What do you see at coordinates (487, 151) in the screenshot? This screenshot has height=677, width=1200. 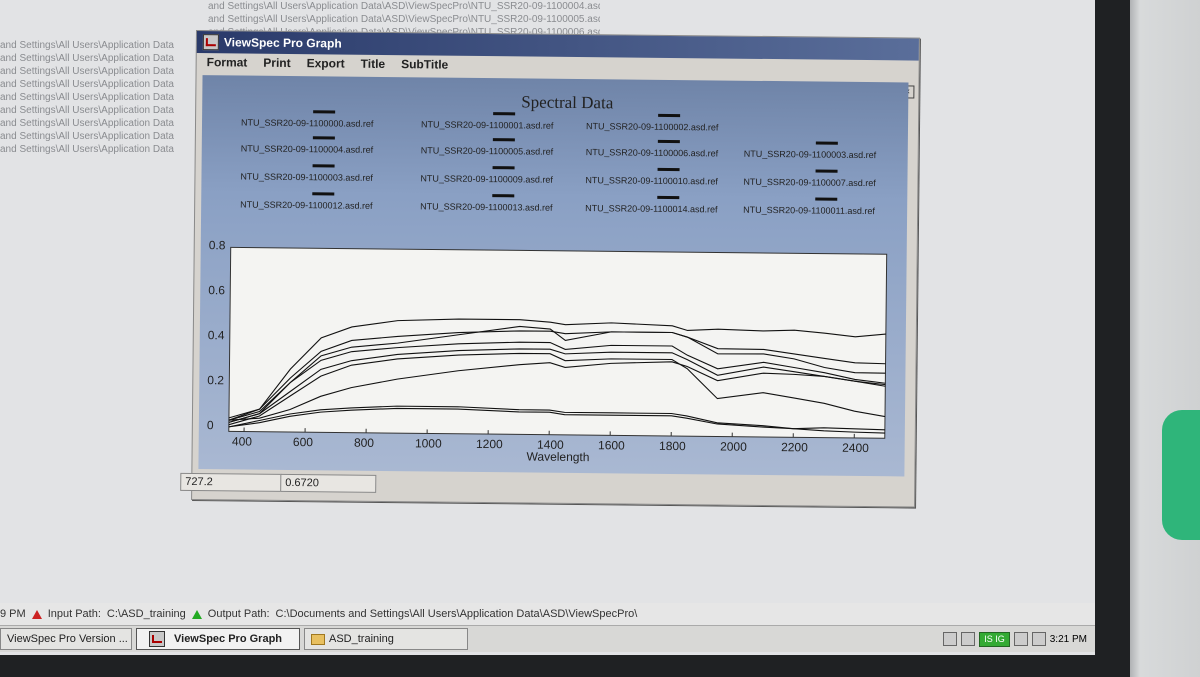 I see `legend-label: NTU_SSR20-09-1100005.asd.ref` at bounding box center [487, 151].